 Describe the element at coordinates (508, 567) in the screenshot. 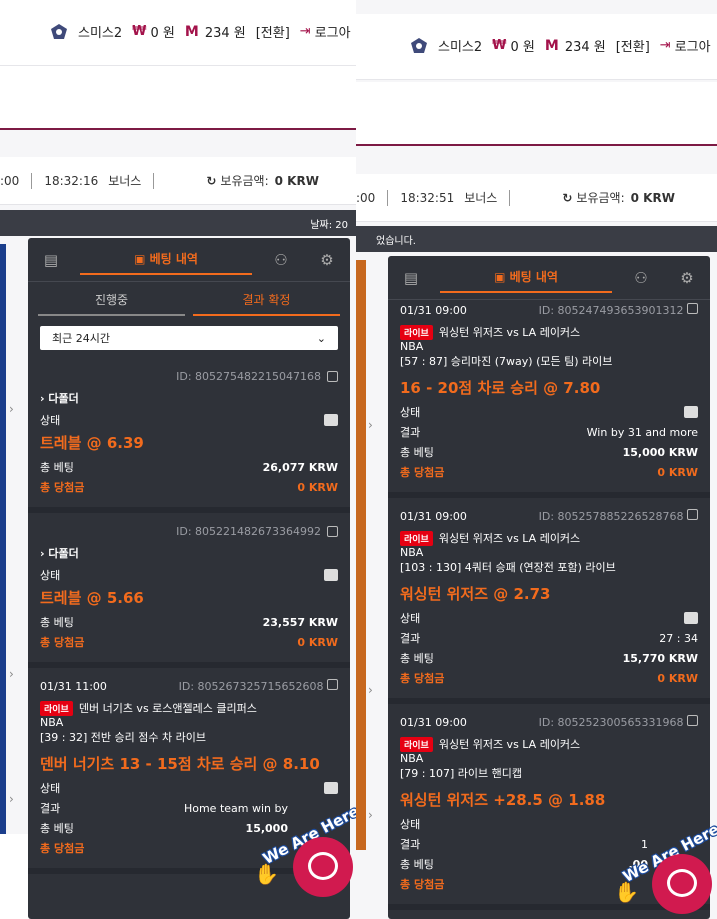

I see `market: [103 : 130] 4쿼터 승패 (연장전 포함) 라이브` at that location.